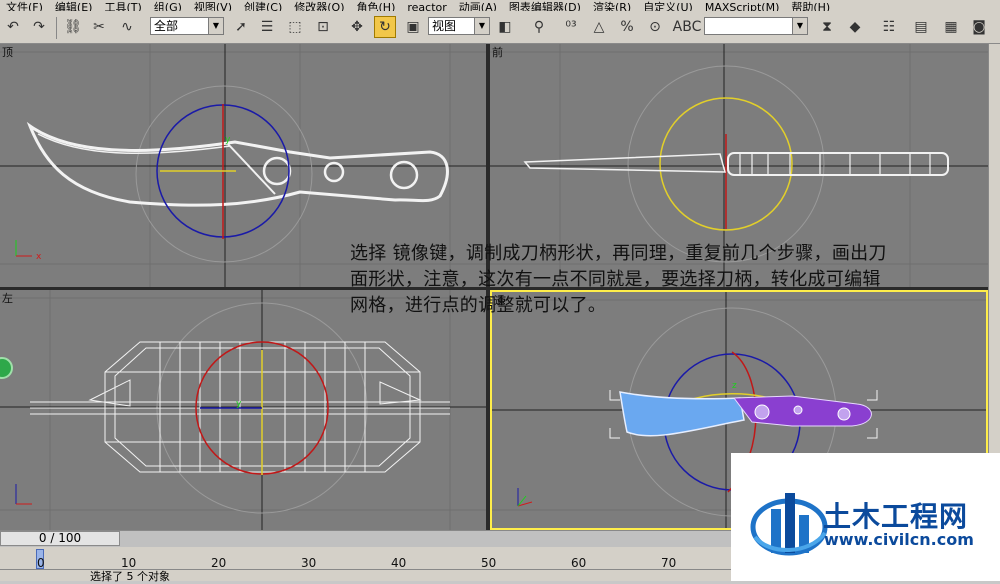 This screenshot has width=1000, height=584. I want to click on redo-icon: ↷, so click(39, 27).